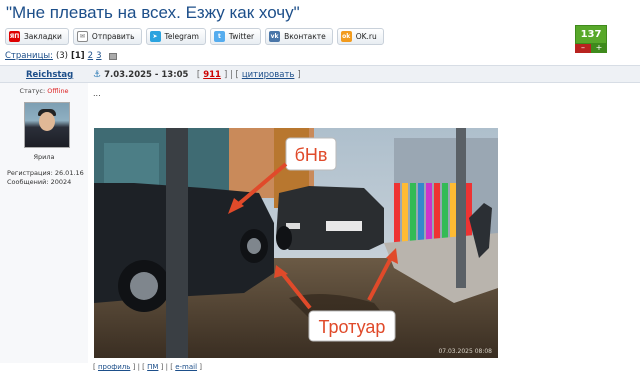 This screenshot has width=640, height=376. I want to click on pages-count: (3), so click(61, 56).